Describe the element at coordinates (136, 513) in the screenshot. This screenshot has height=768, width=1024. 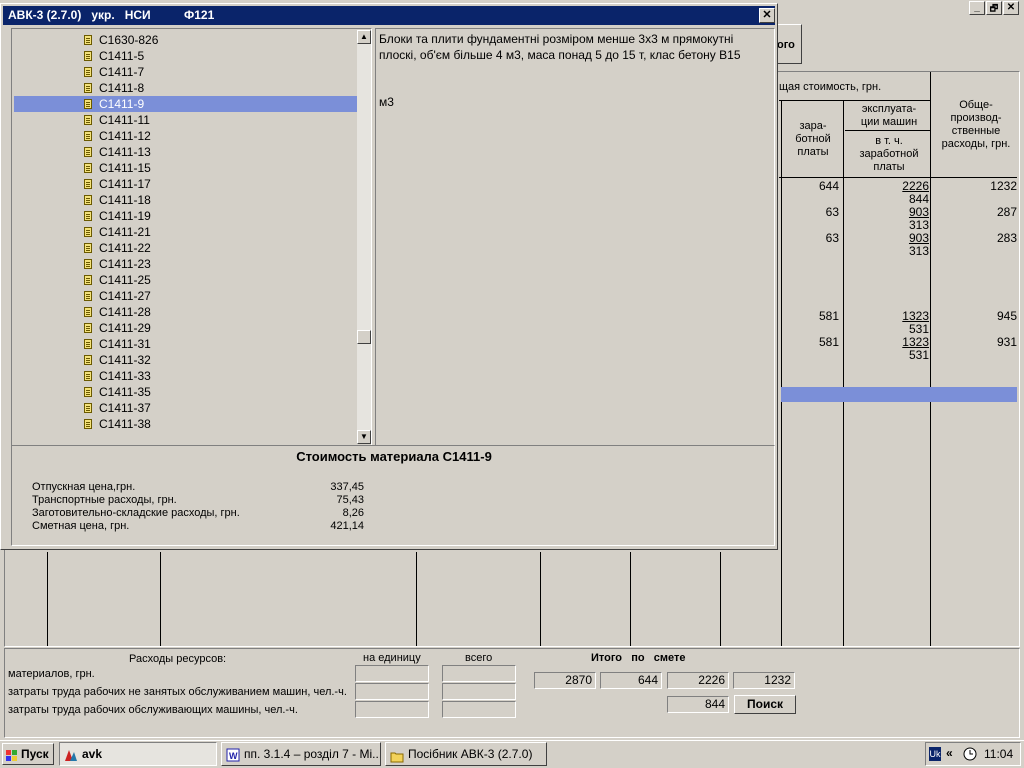
I see `cost-label: Заготовительно-складские расходы, грн.` at that location.